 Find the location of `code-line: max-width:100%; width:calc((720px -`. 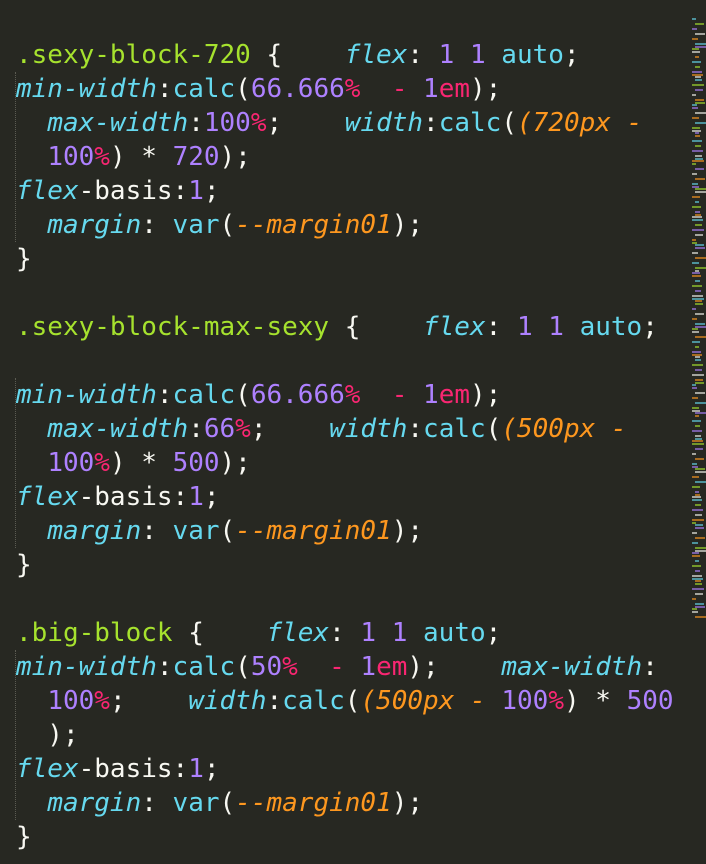

code-line: max-width:100%; width:calc((720px - is located at coordinates (329, 123).